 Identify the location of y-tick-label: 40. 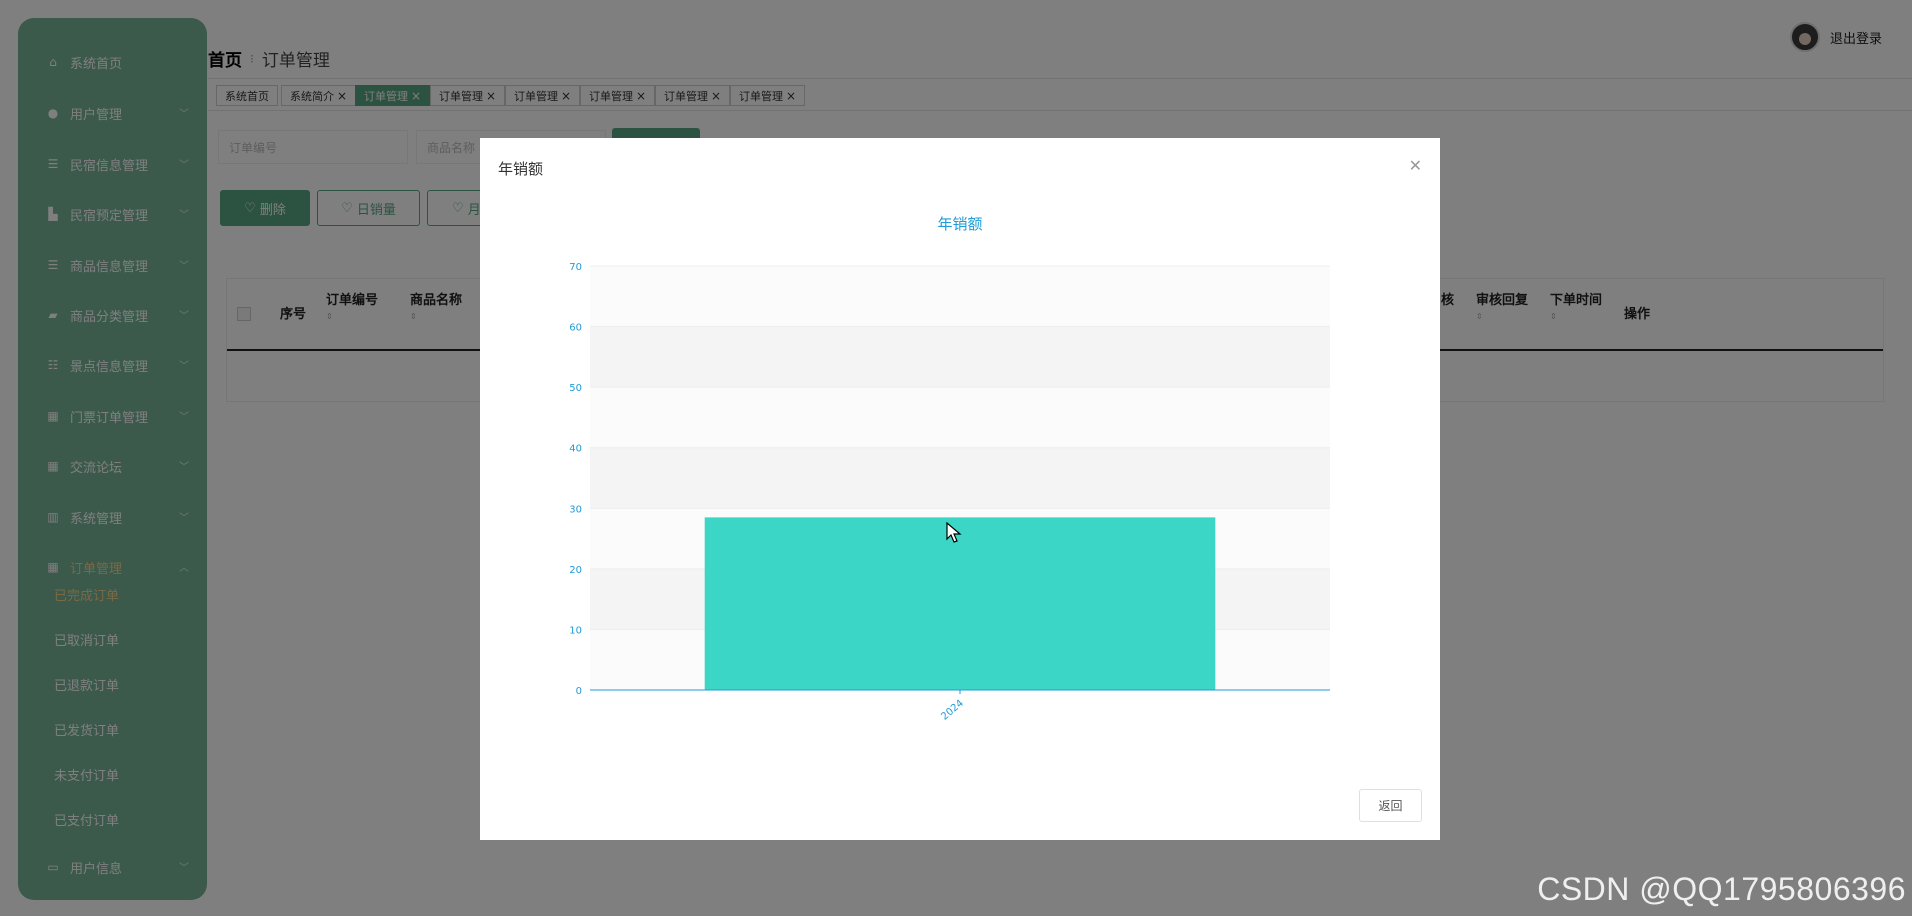
(575, 449).